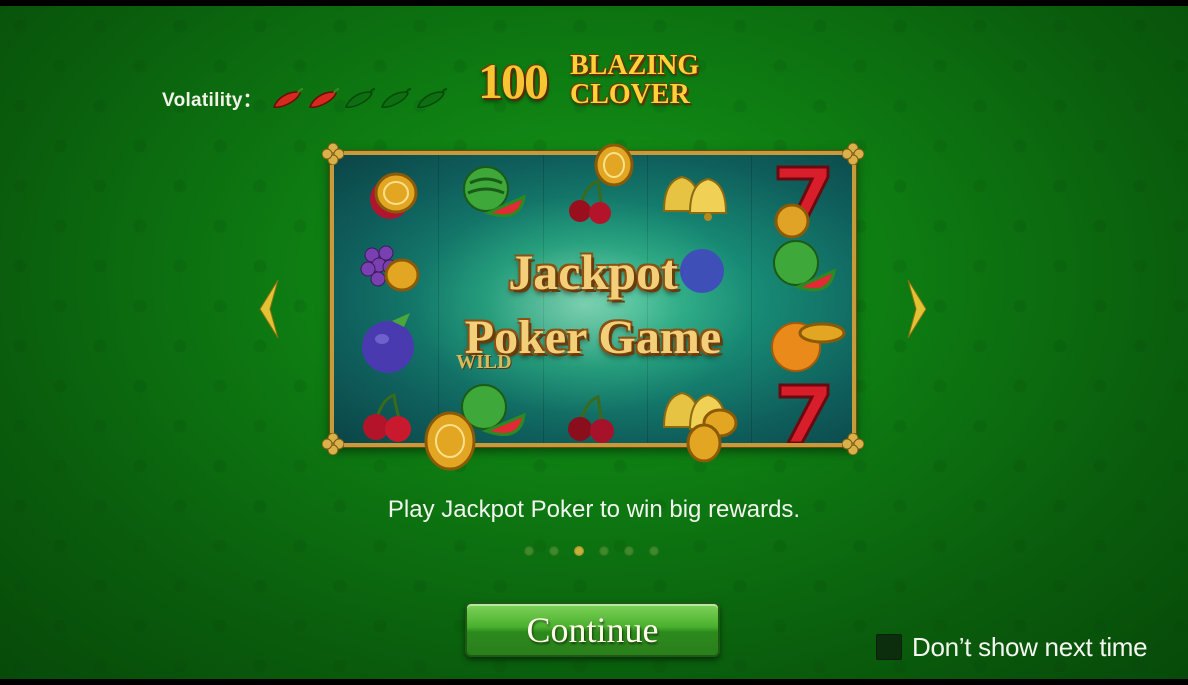  Describe the element at coordinates (494, 192) in the screenshot. I see `watermelon-icon` at that location.